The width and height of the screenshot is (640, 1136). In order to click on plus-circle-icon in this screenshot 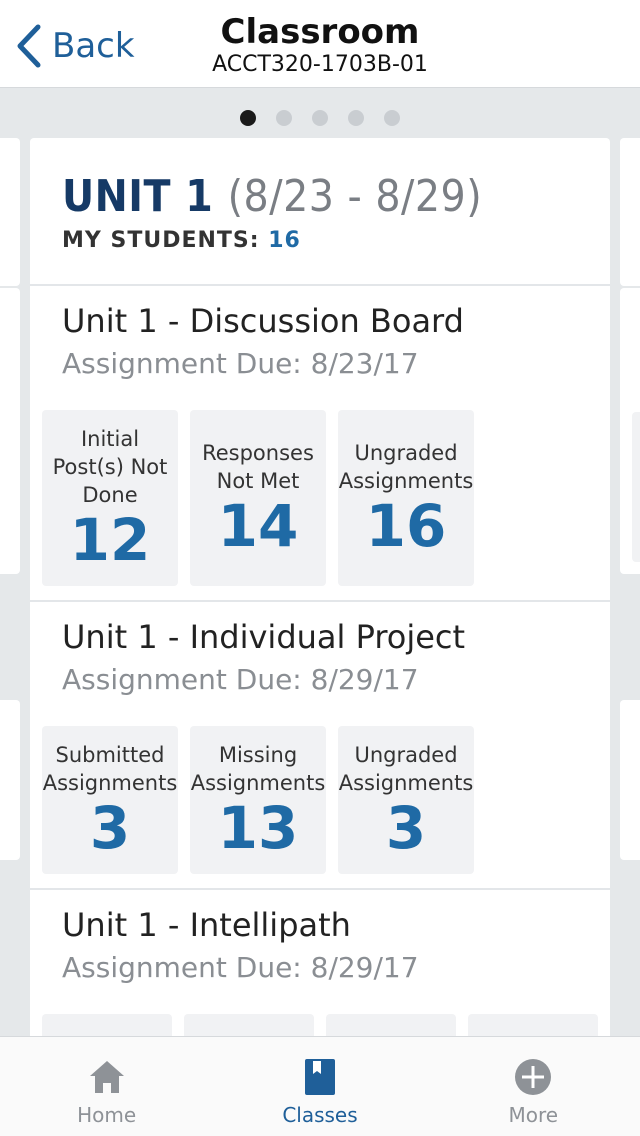, I will do `click(533, 1077)`.